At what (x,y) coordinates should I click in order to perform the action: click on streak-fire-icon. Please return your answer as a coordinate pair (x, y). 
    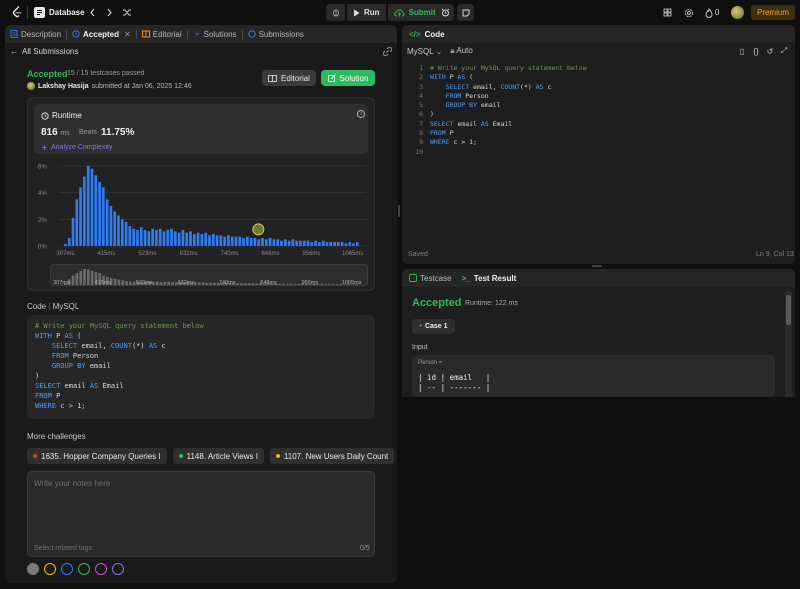
    Looking at the image, I should click on (708, 12).